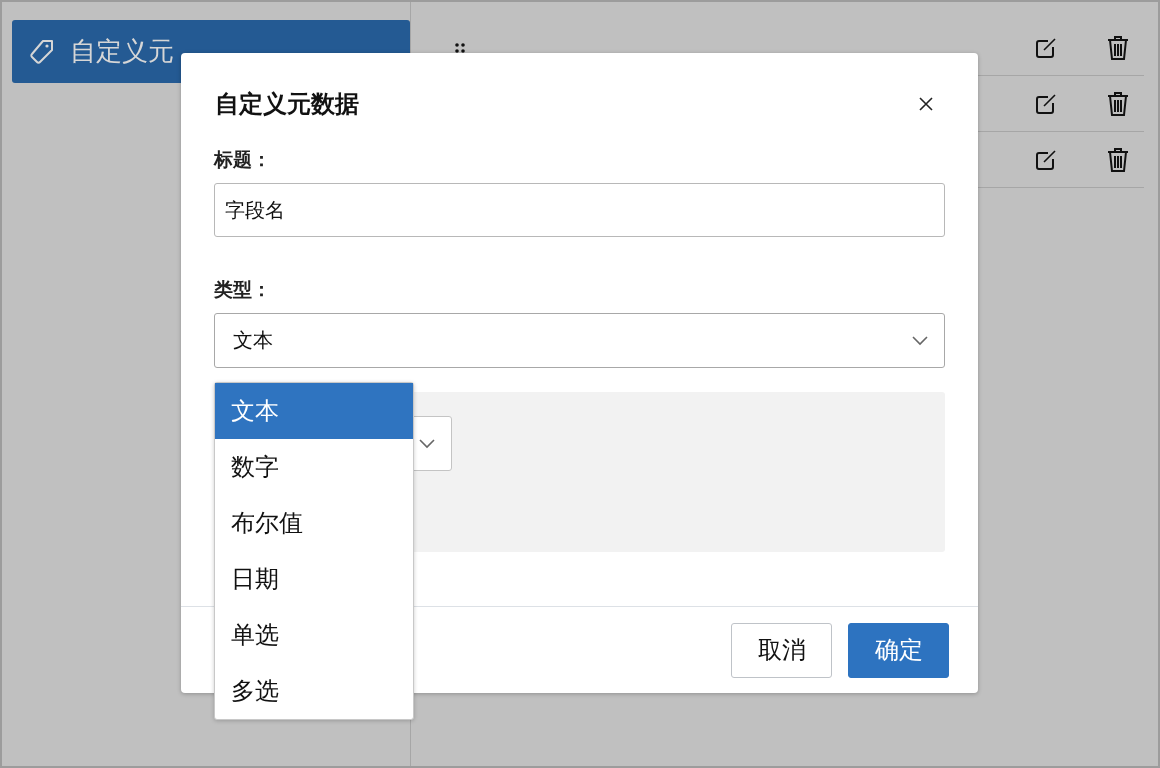  What do you see at coordinates (314, 467) in the screenshot?
I see `dropdown-option: 数字` at bounding box center [314, 467].